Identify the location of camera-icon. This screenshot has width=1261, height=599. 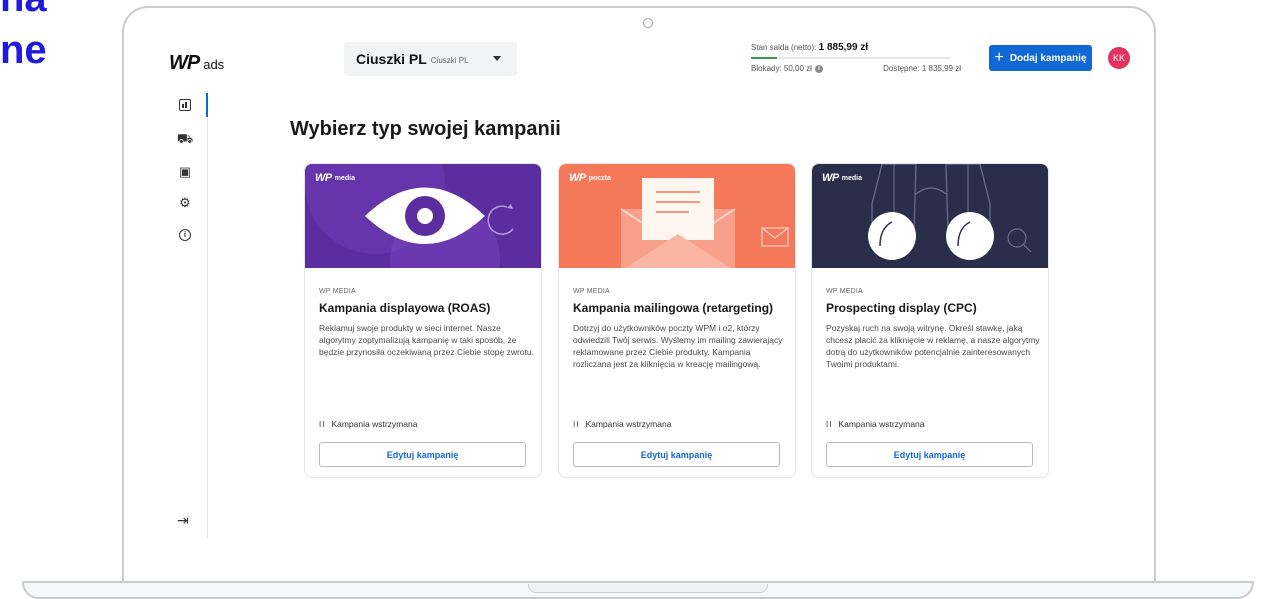
(648, 23).